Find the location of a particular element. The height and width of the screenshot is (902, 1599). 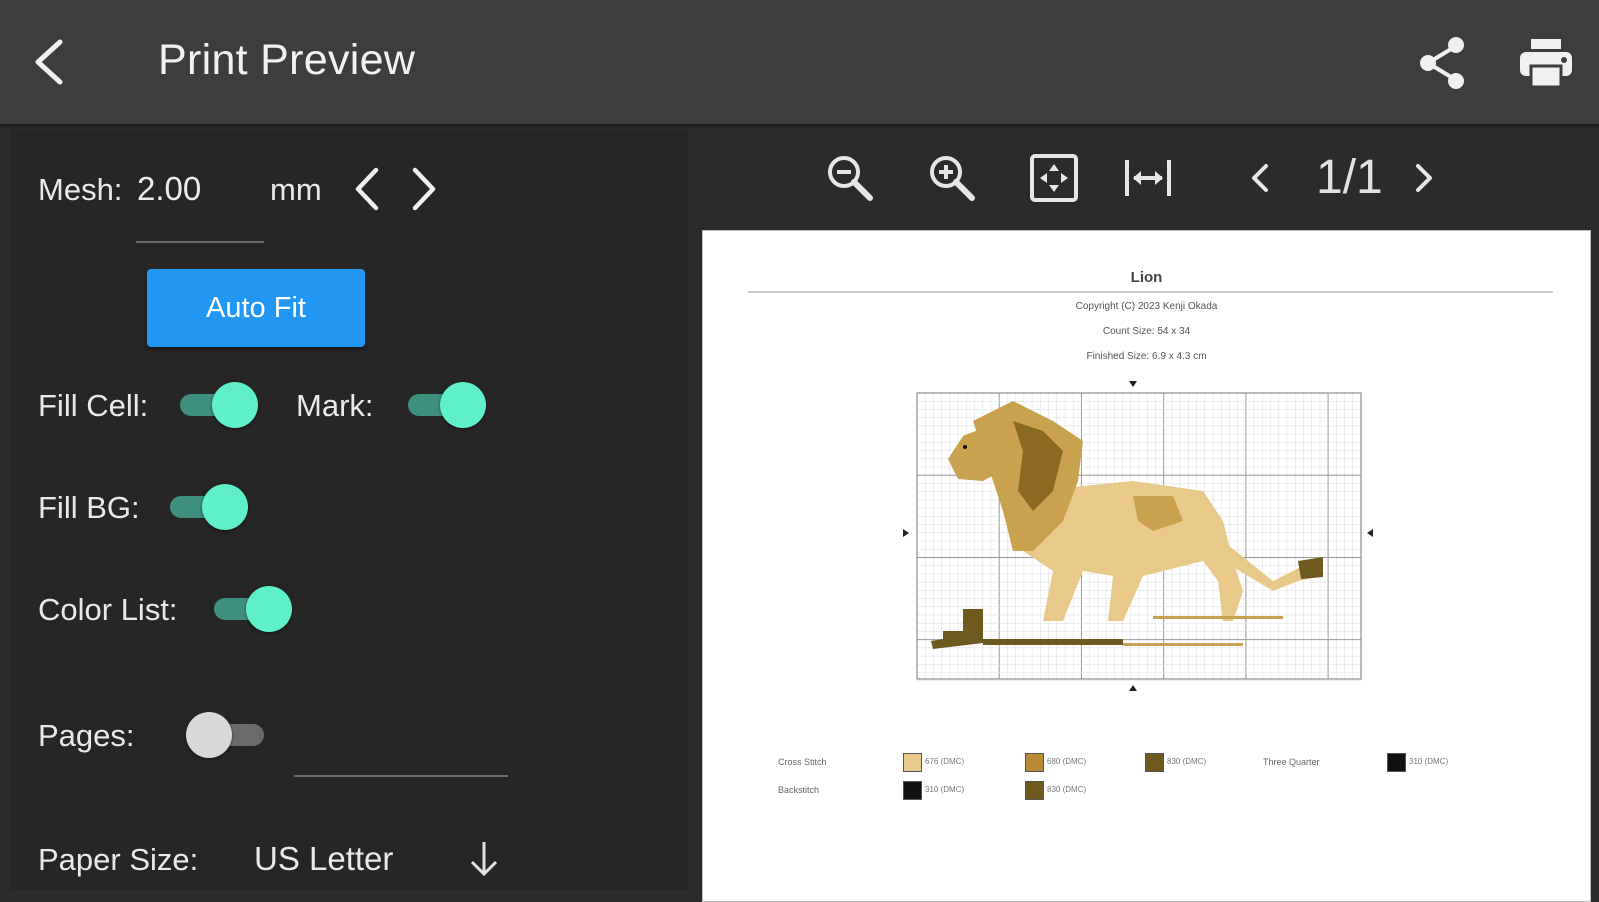

fill-bg-label: Fill BG: is located at coordinates (89, 507).